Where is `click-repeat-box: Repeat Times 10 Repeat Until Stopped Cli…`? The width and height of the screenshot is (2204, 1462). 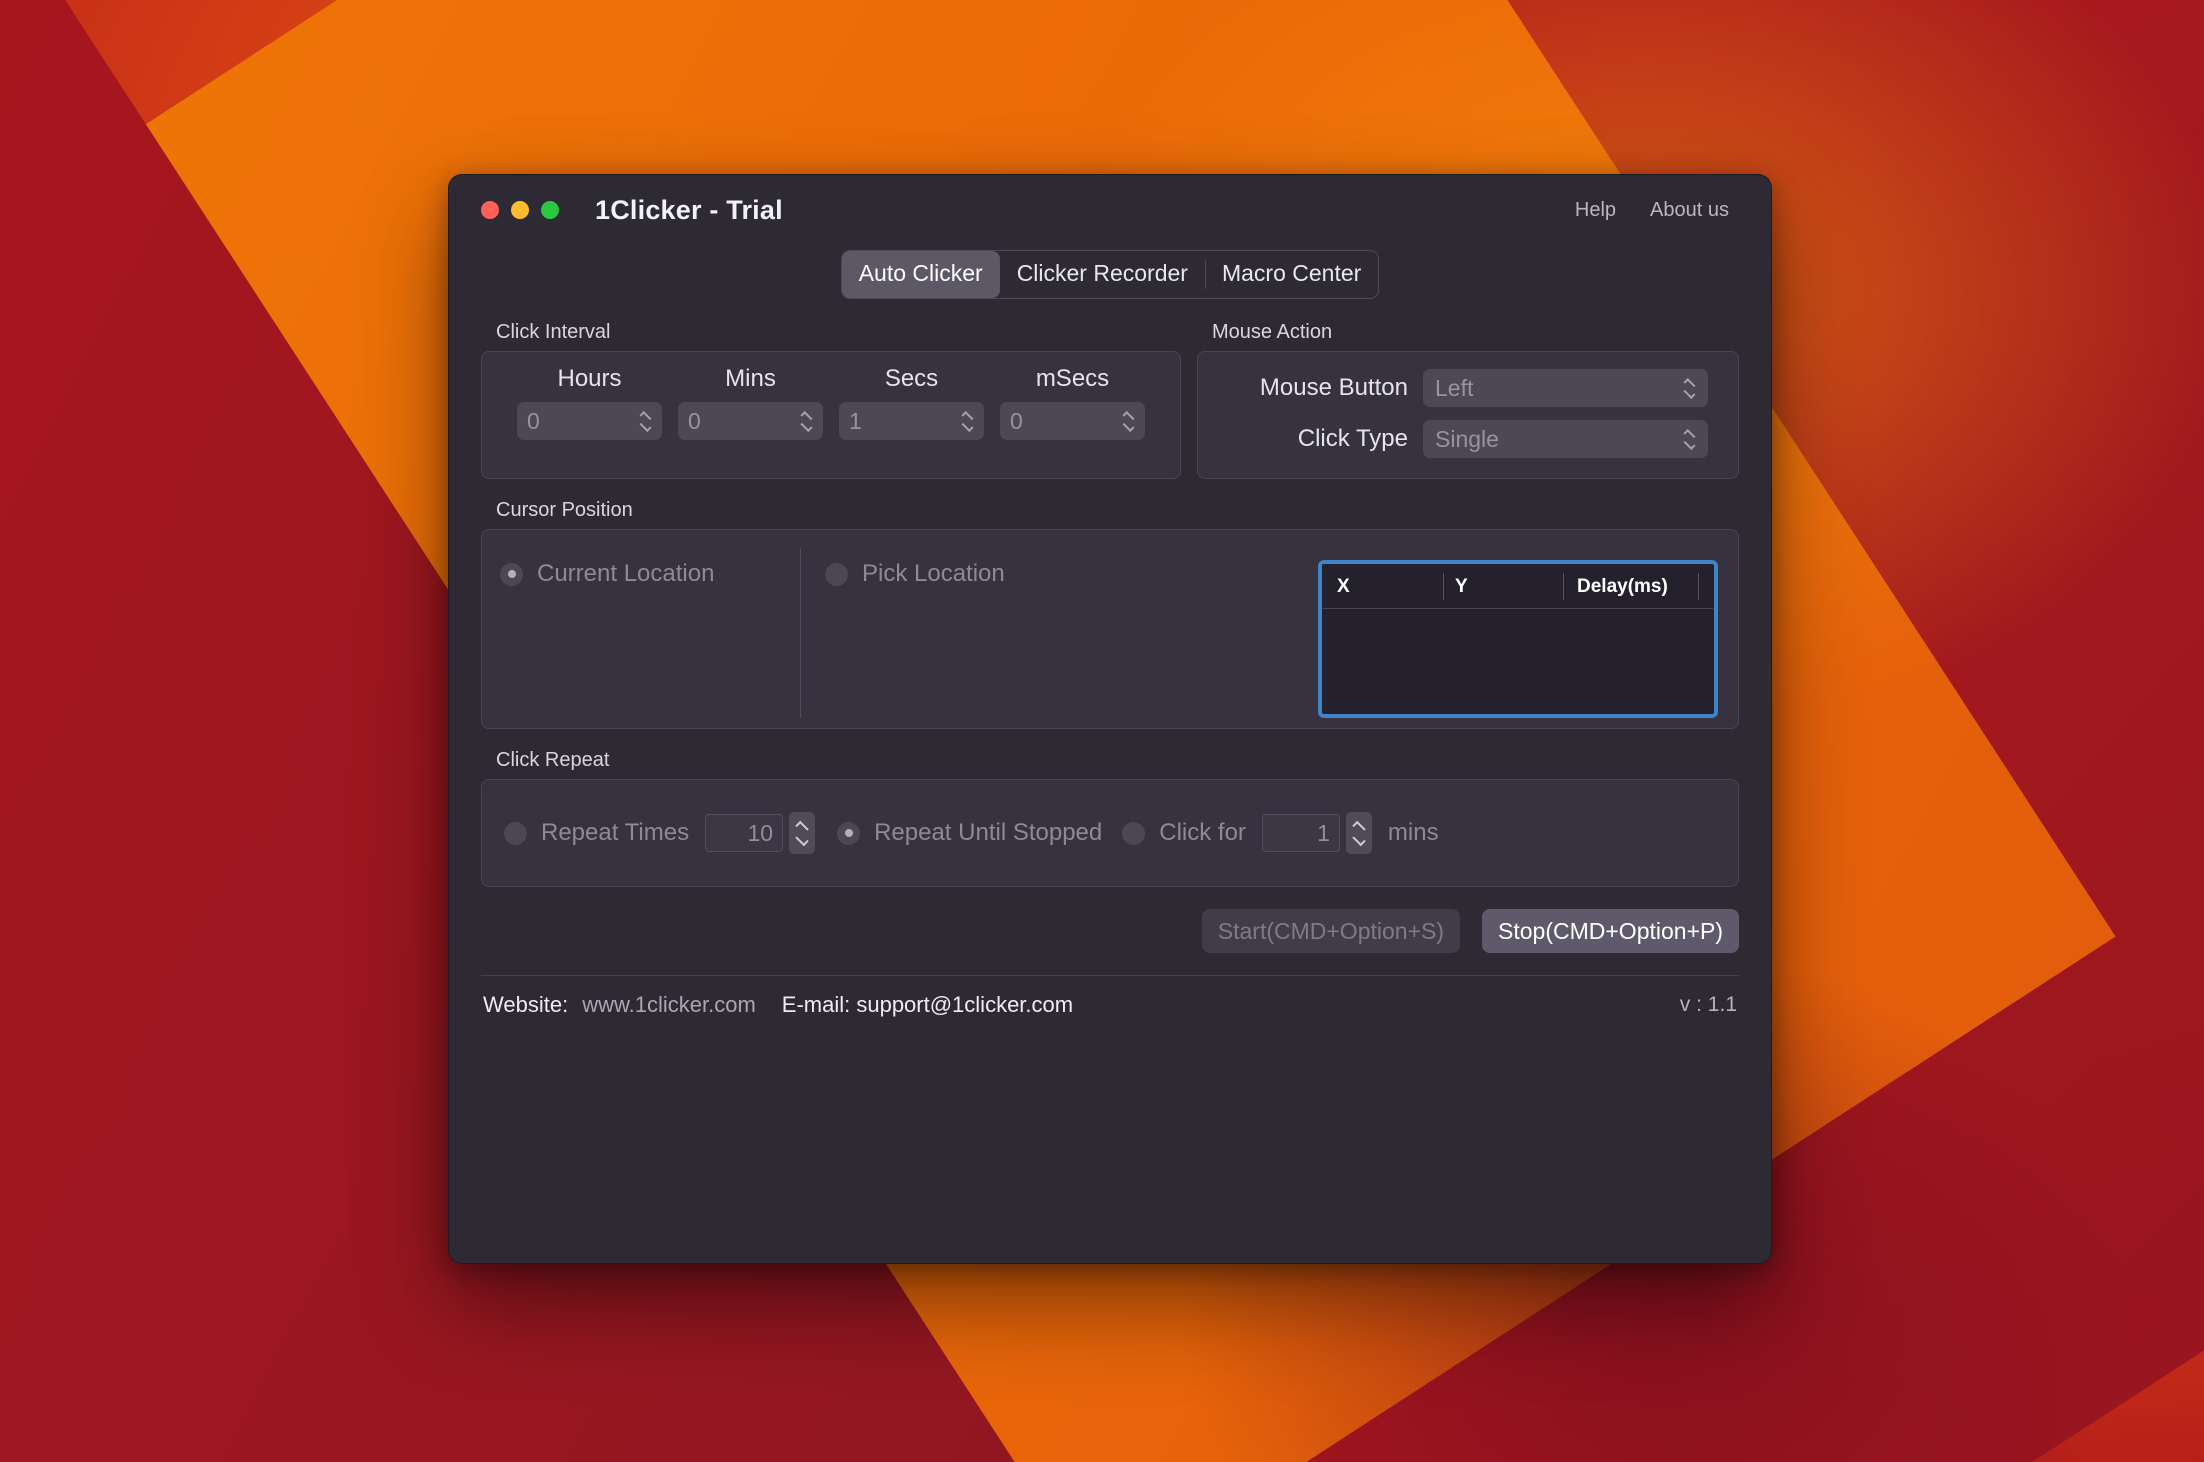
click-repeat-box: Repeat Times 10 Repeat Until Stopped Cli… is located at coordinates (1110, 833).